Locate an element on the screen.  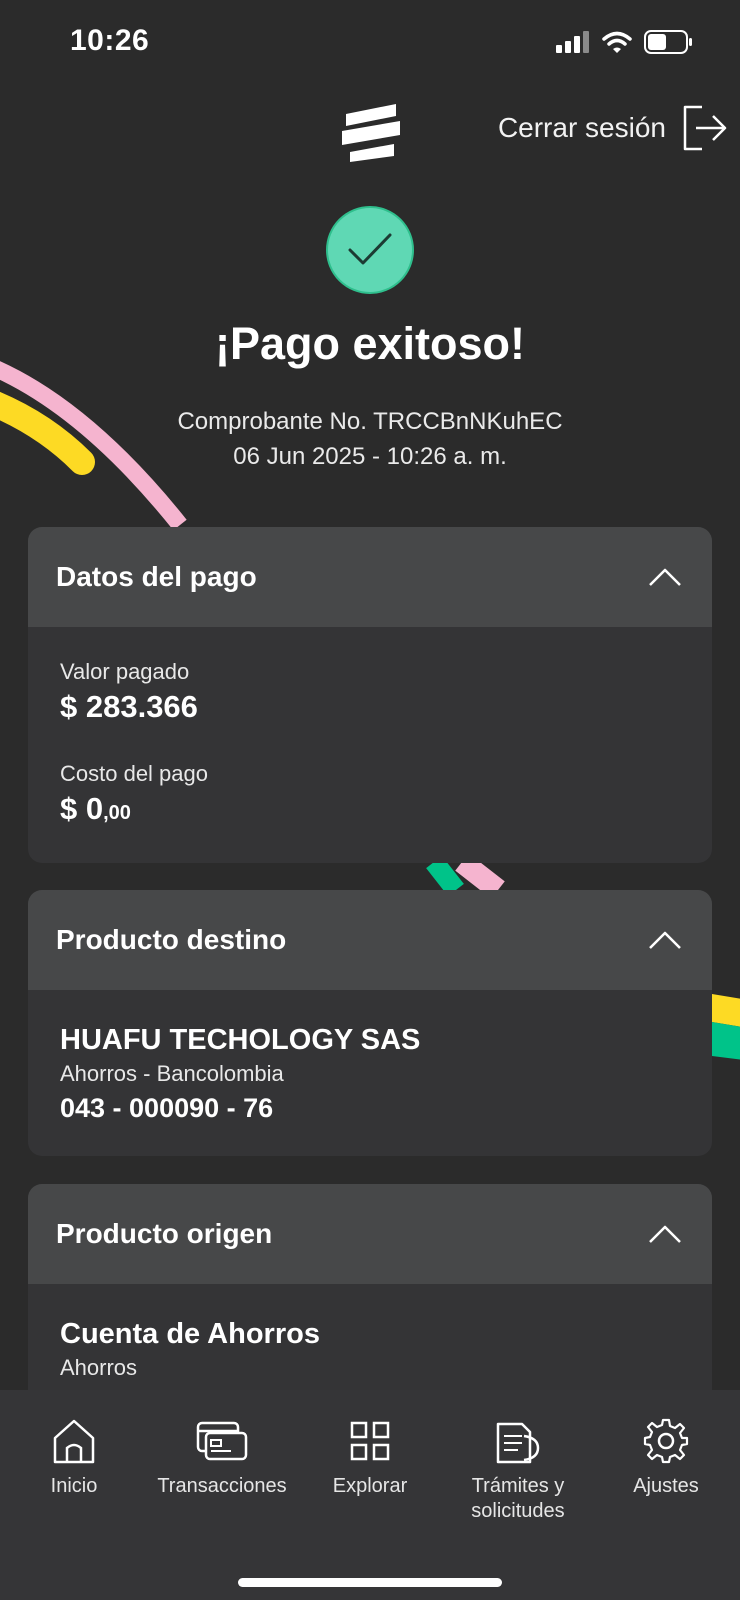
status-bar: 10:26 is located at coordinates (370, 43).